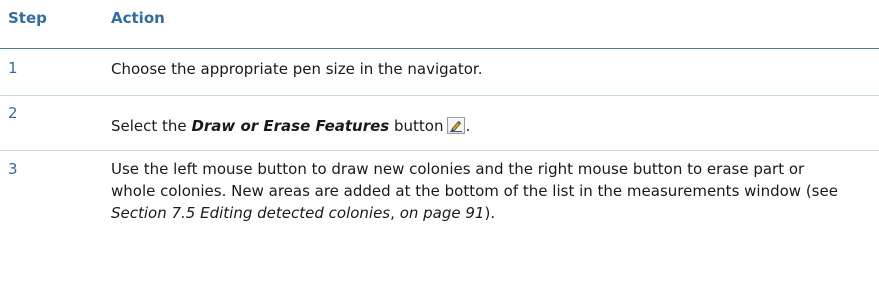 Image resolution: width=879 pixels, height=306 pixels. What do you see at coordinates (468, 126) in the screenshot?
I see `step-trailing-period: .` at bounding box center [468, 126].